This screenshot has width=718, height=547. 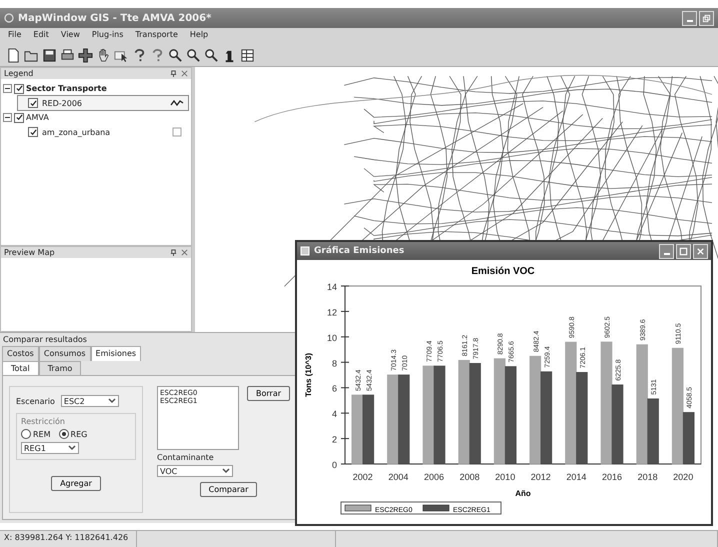 What do you see at coordinates (268, 393) in the screenshot?
I see `delete-button: Borrar` at bounding box center [268, 393].